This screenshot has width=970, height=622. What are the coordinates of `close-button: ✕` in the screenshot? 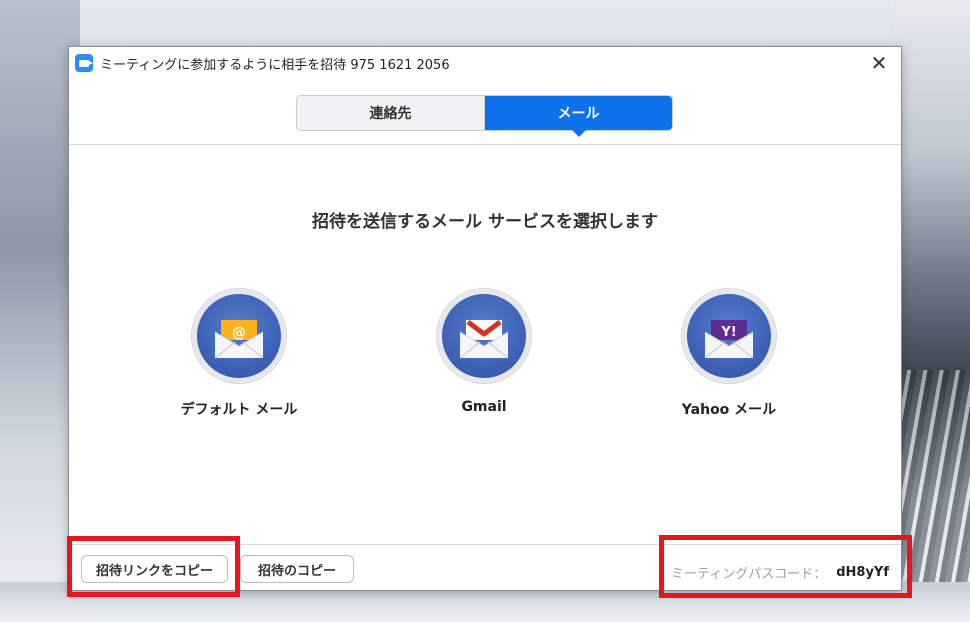 It's located at (879, 63).